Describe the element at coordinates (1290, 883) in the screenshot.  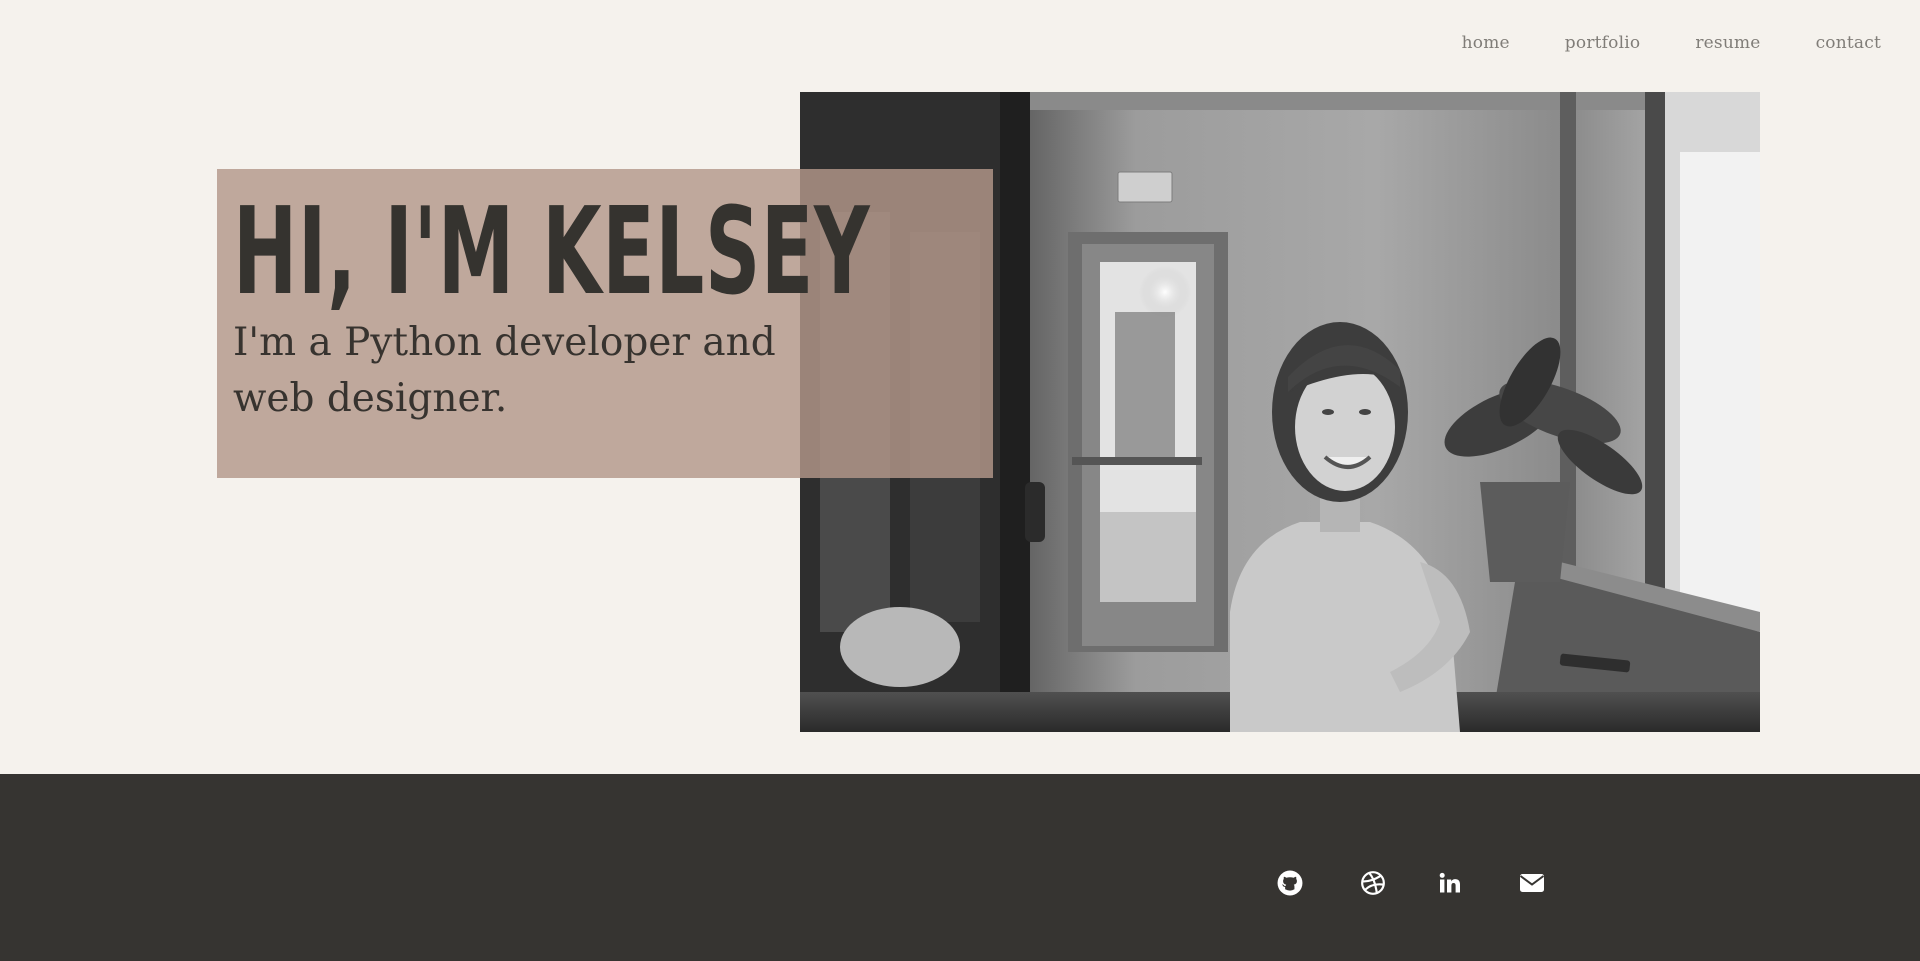
I see `github-icon` at that location.